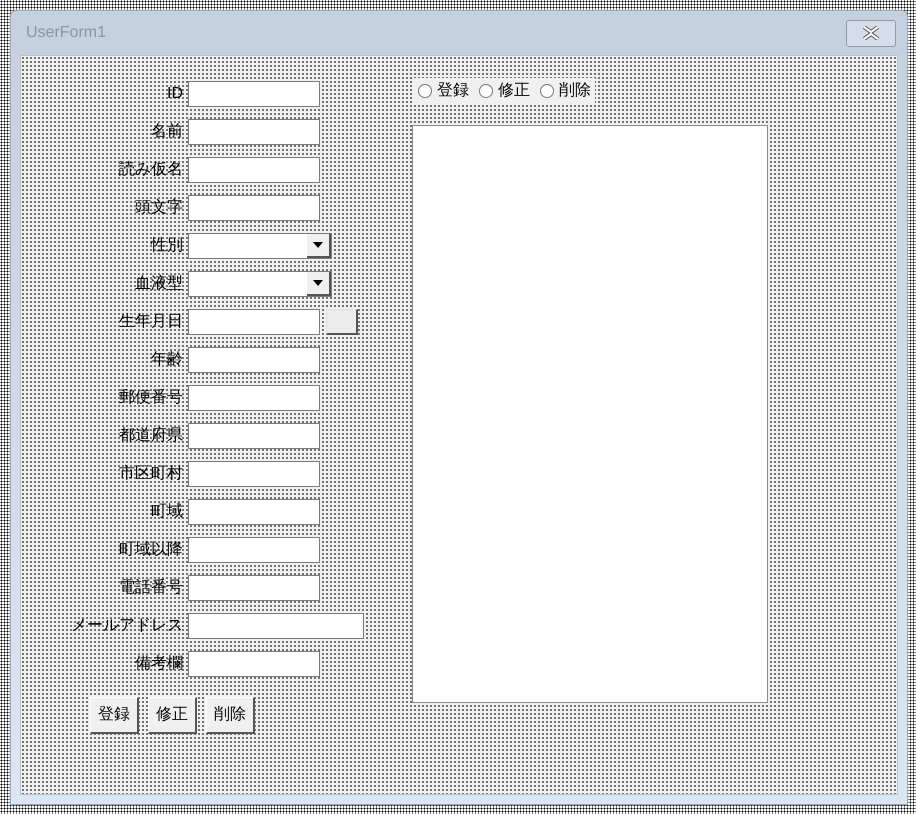  What do you see at coordinates (565, 91) in the screenshot?
I see `radio-option: 削除` at bounding box center [565, 91].